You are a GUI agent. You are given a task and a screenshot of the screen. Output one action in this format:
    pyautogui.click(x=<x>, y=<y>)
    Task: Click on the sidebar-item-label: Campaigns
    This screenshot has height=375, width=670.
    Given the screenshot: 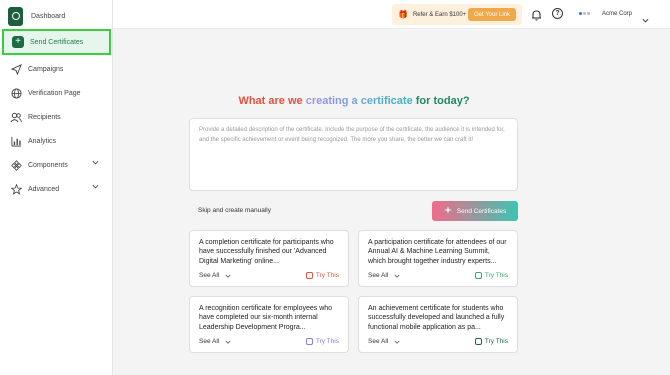 What is the action you would take?
    pyautogui.click(x=46, y=69)
    